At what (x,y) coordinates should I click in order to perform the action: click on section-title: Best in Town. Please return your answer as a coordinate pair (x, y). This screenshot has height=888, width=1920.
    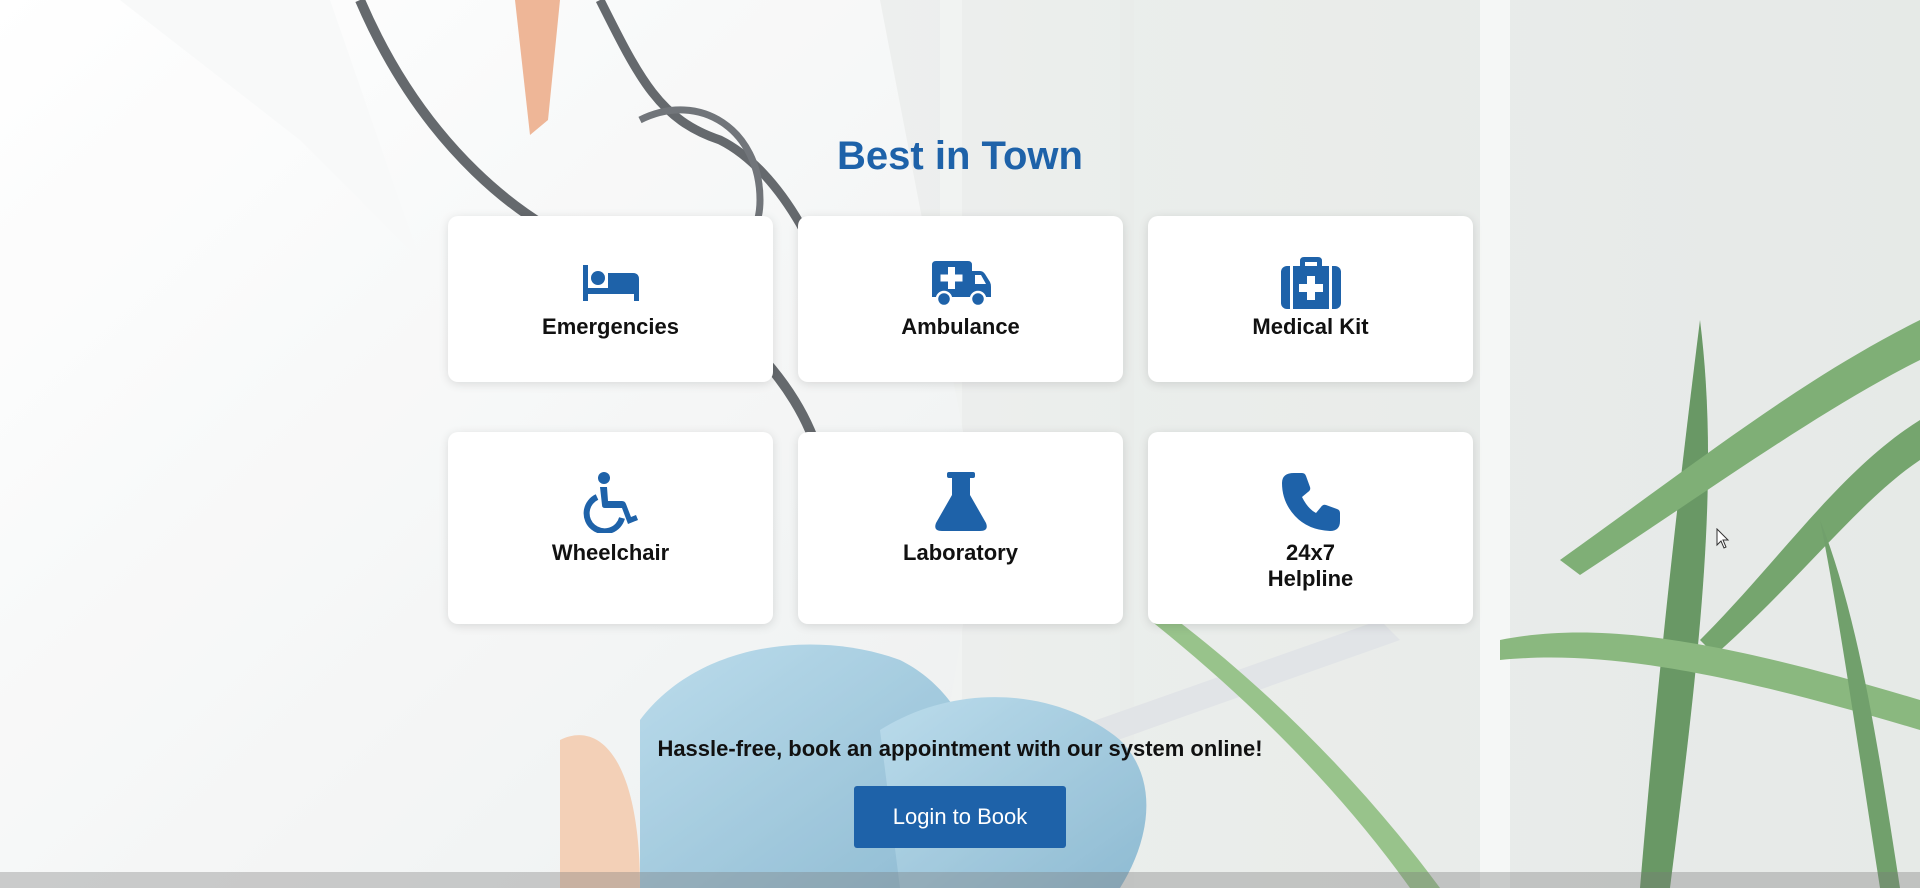
    Looking at the image, I should click on (960, 156).